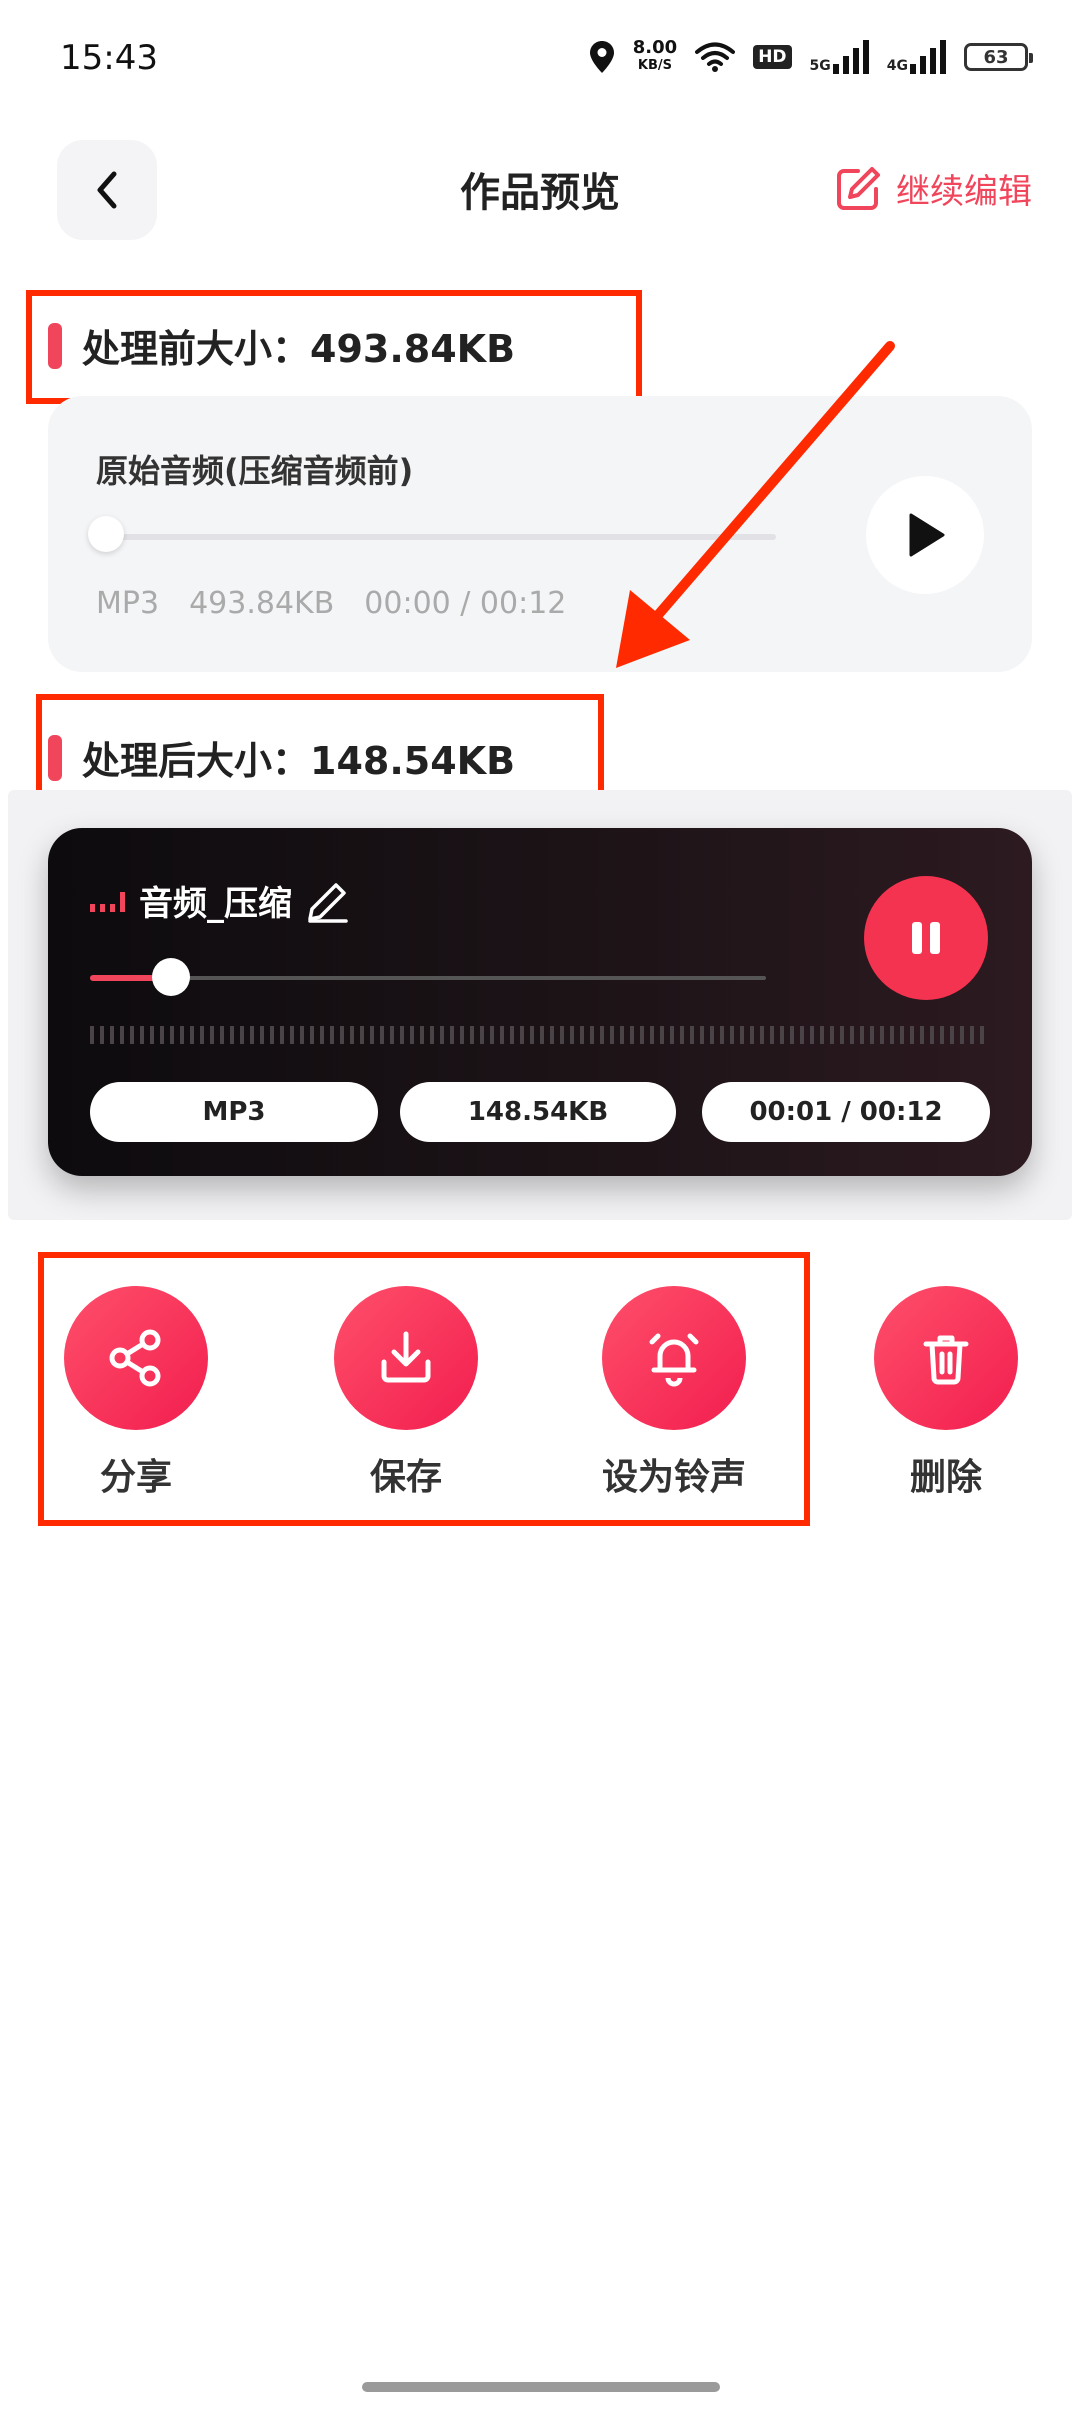  What do you see at coordinates (846, 1112) in the screenshot?
I see `time-pill: 00:01 / 00:12` at bounding box center [846, 1112].